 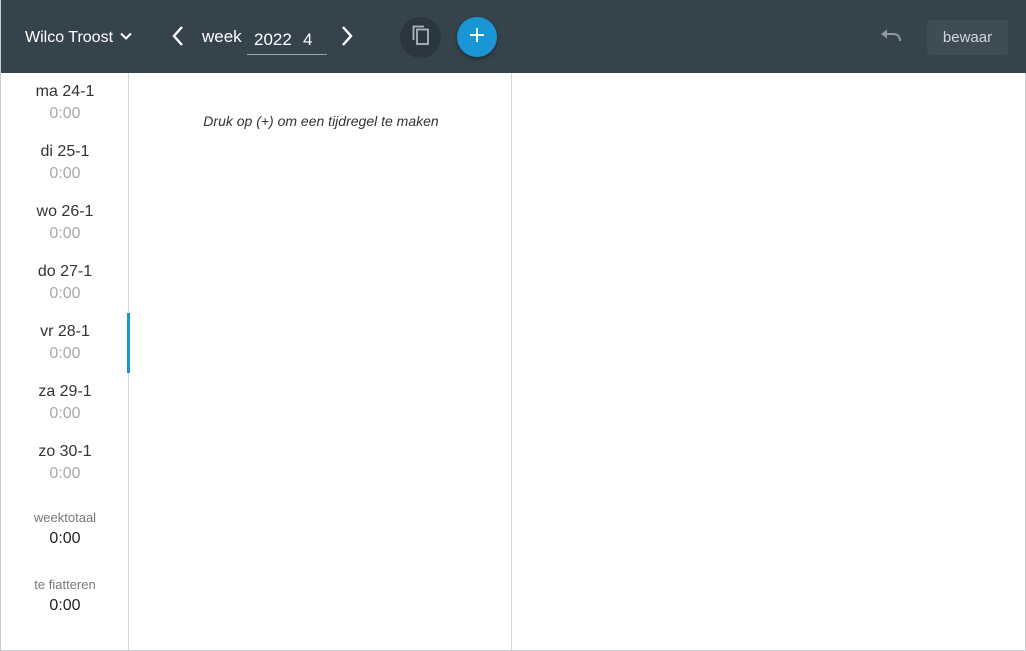 What do you see at coordinates (65, 451) in the screenshot?
I see `day-label: zo 30-1` at bounding box center [65, 451].